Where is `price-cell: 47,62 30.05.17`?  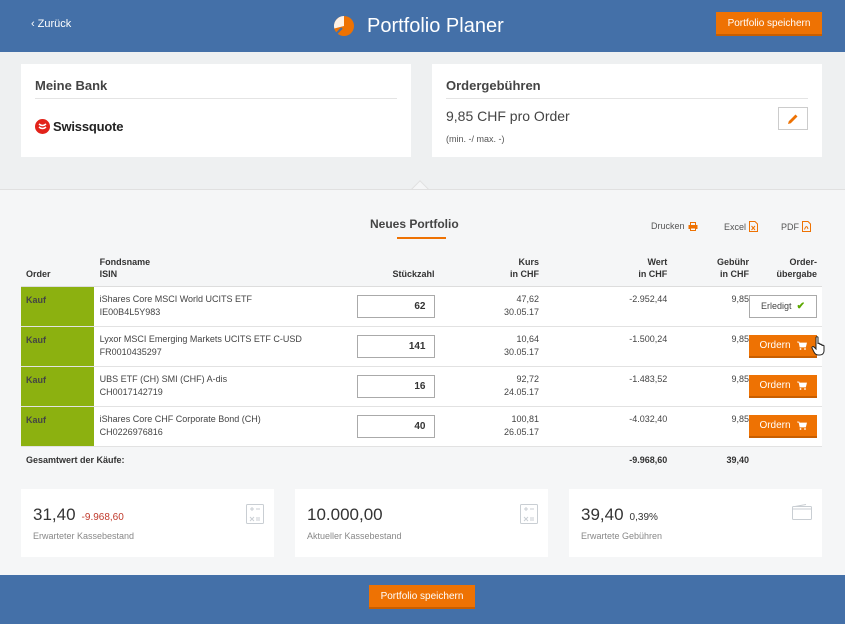
price-cell: 47,62 30.05.17 is located at coordinates (486, 306).